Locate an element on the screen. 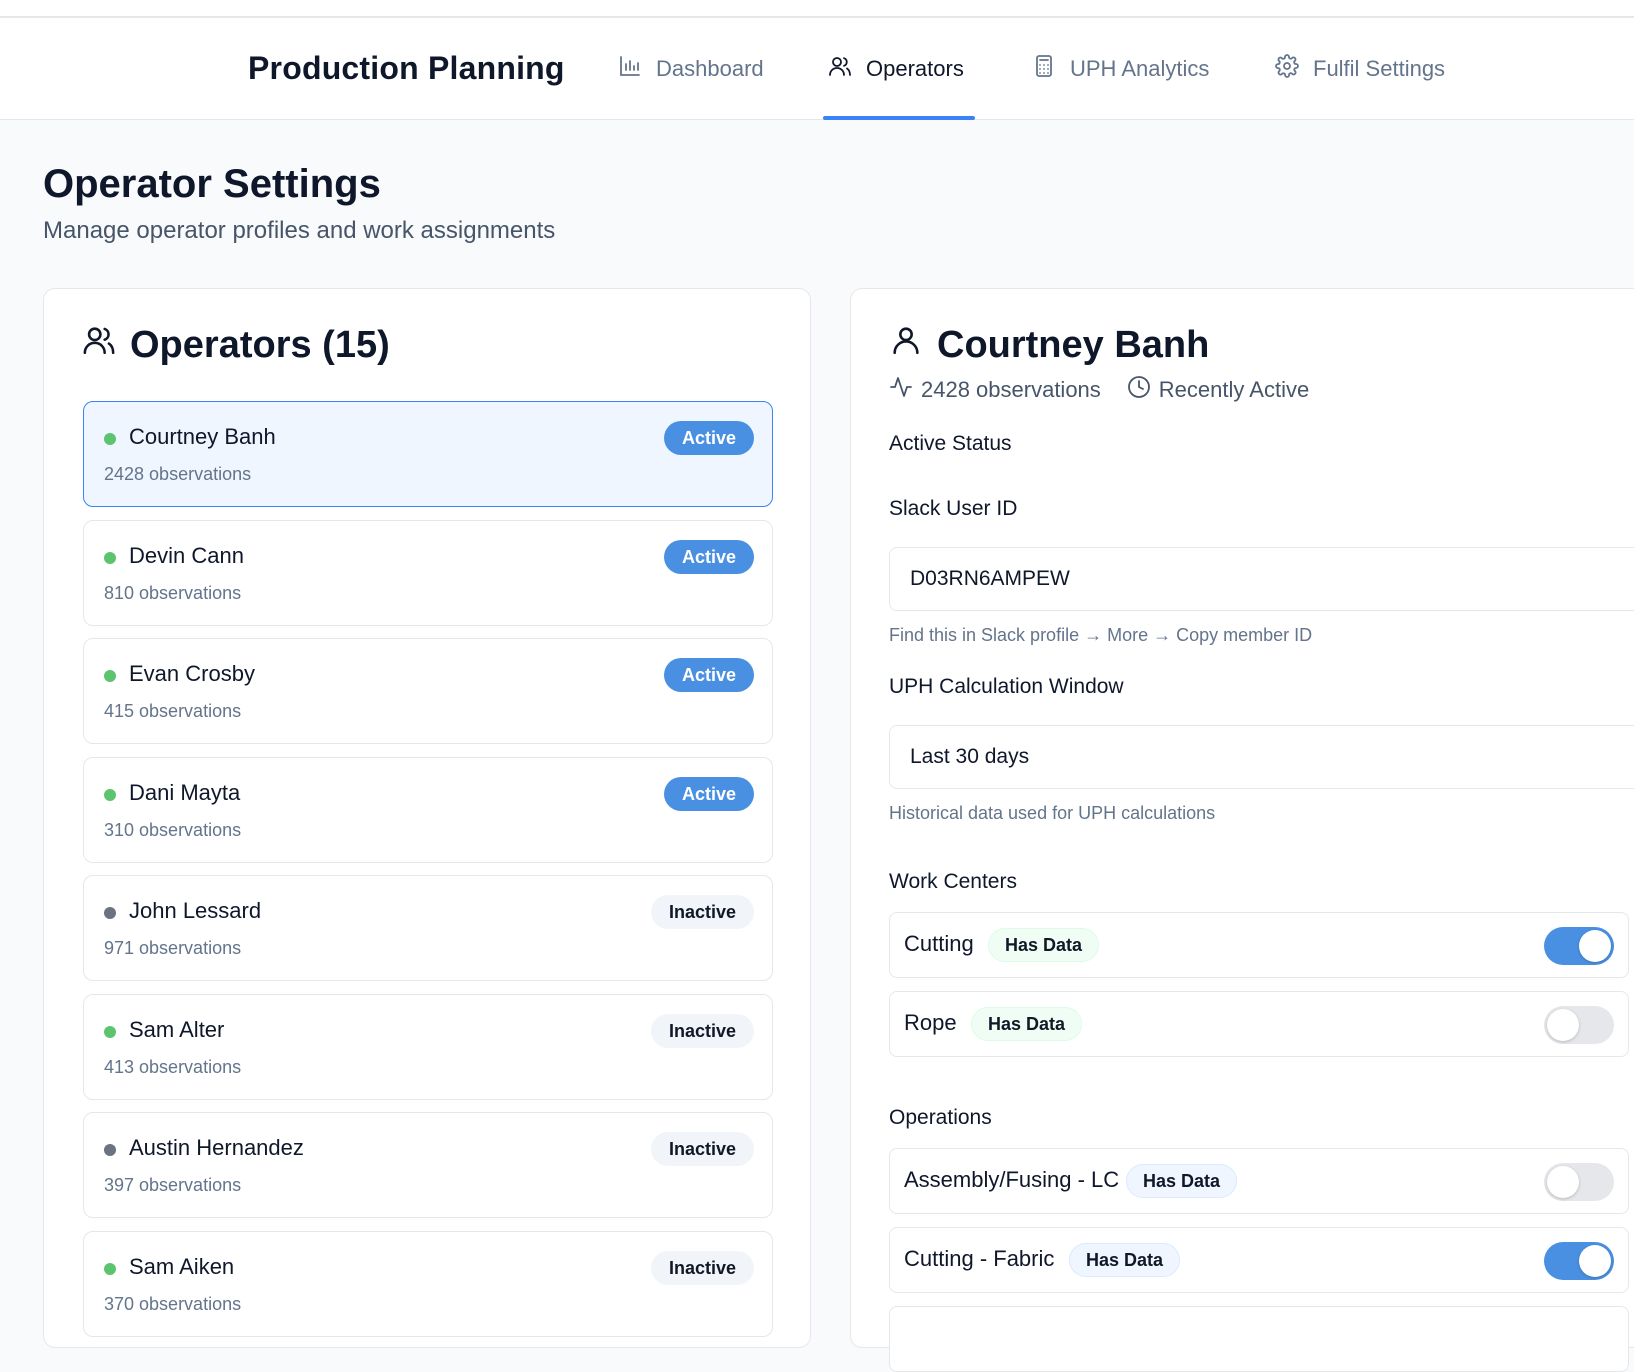  tab-label: UPH Analytics is located at coordinates (1140, 68).